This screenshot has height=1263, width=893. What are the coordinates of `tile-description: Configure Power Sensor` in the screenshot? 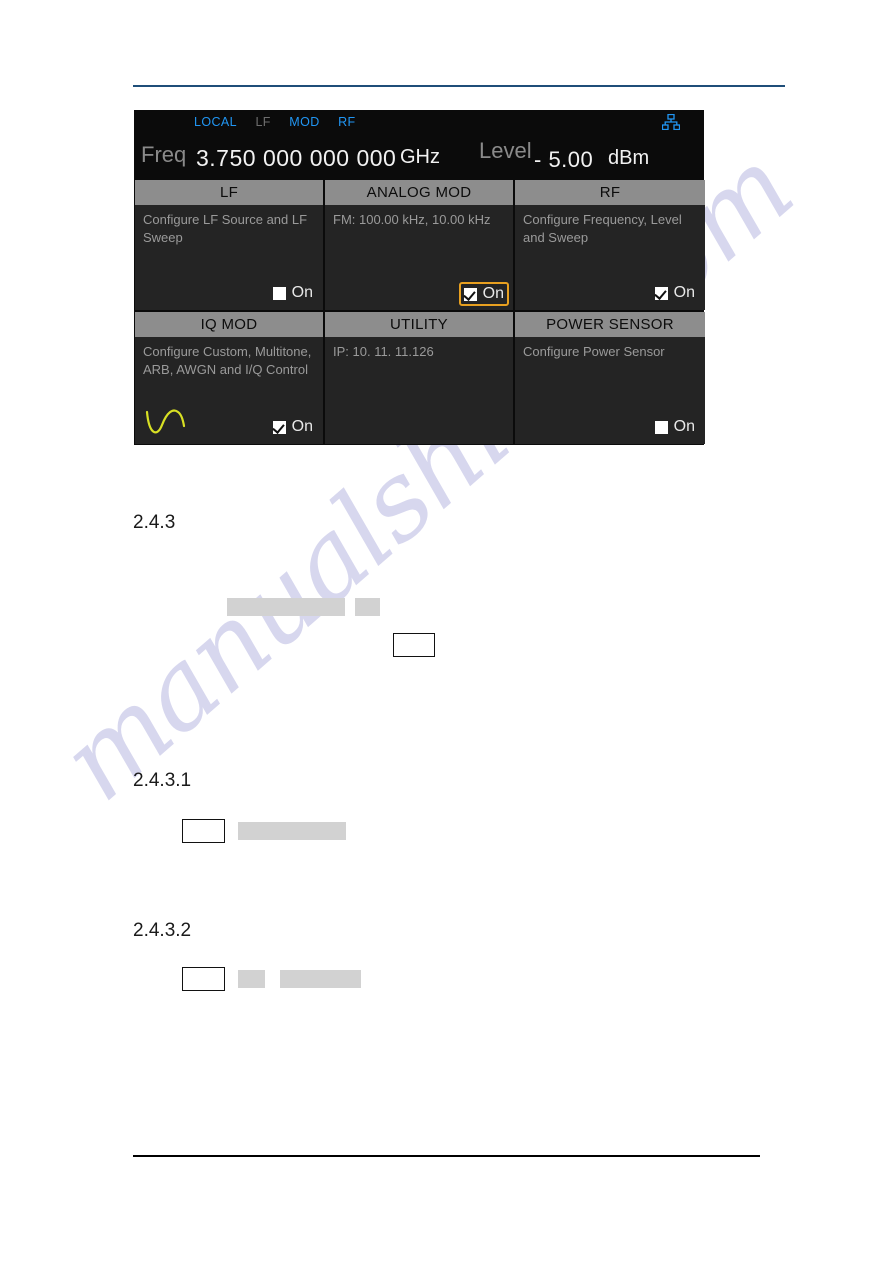 It's located at (594, 351).